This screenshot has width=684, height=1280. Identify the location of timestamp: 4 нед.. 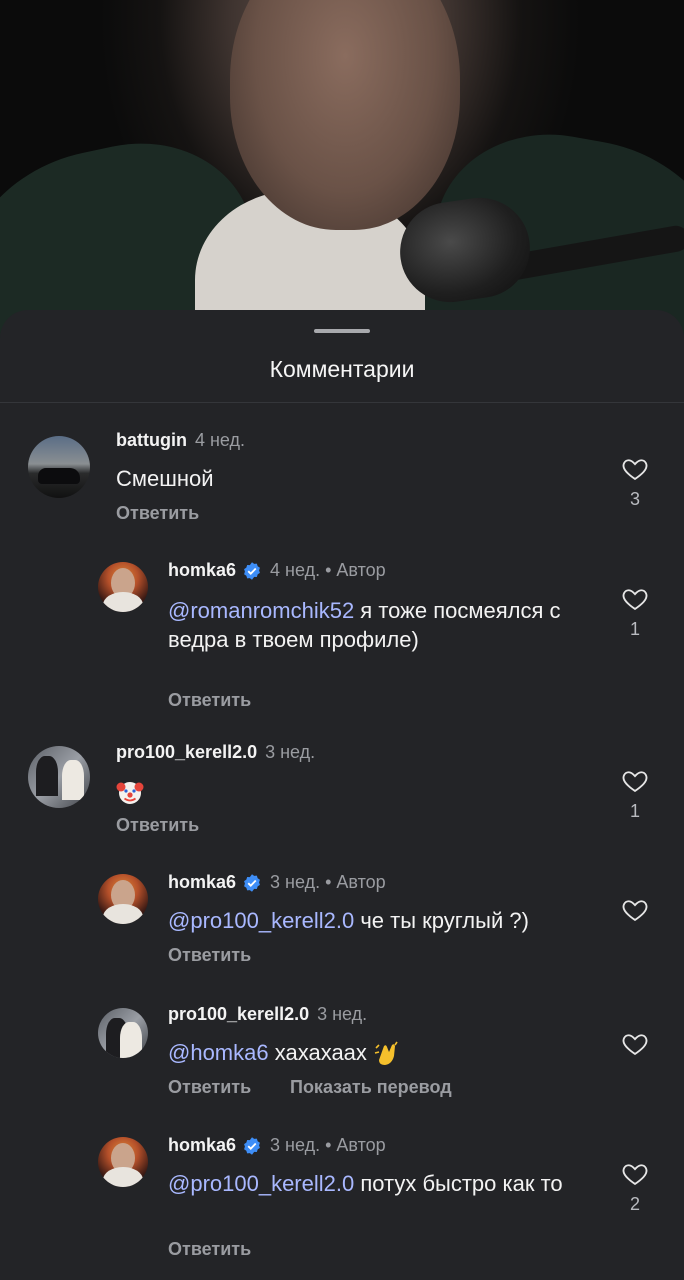
(220, 440).